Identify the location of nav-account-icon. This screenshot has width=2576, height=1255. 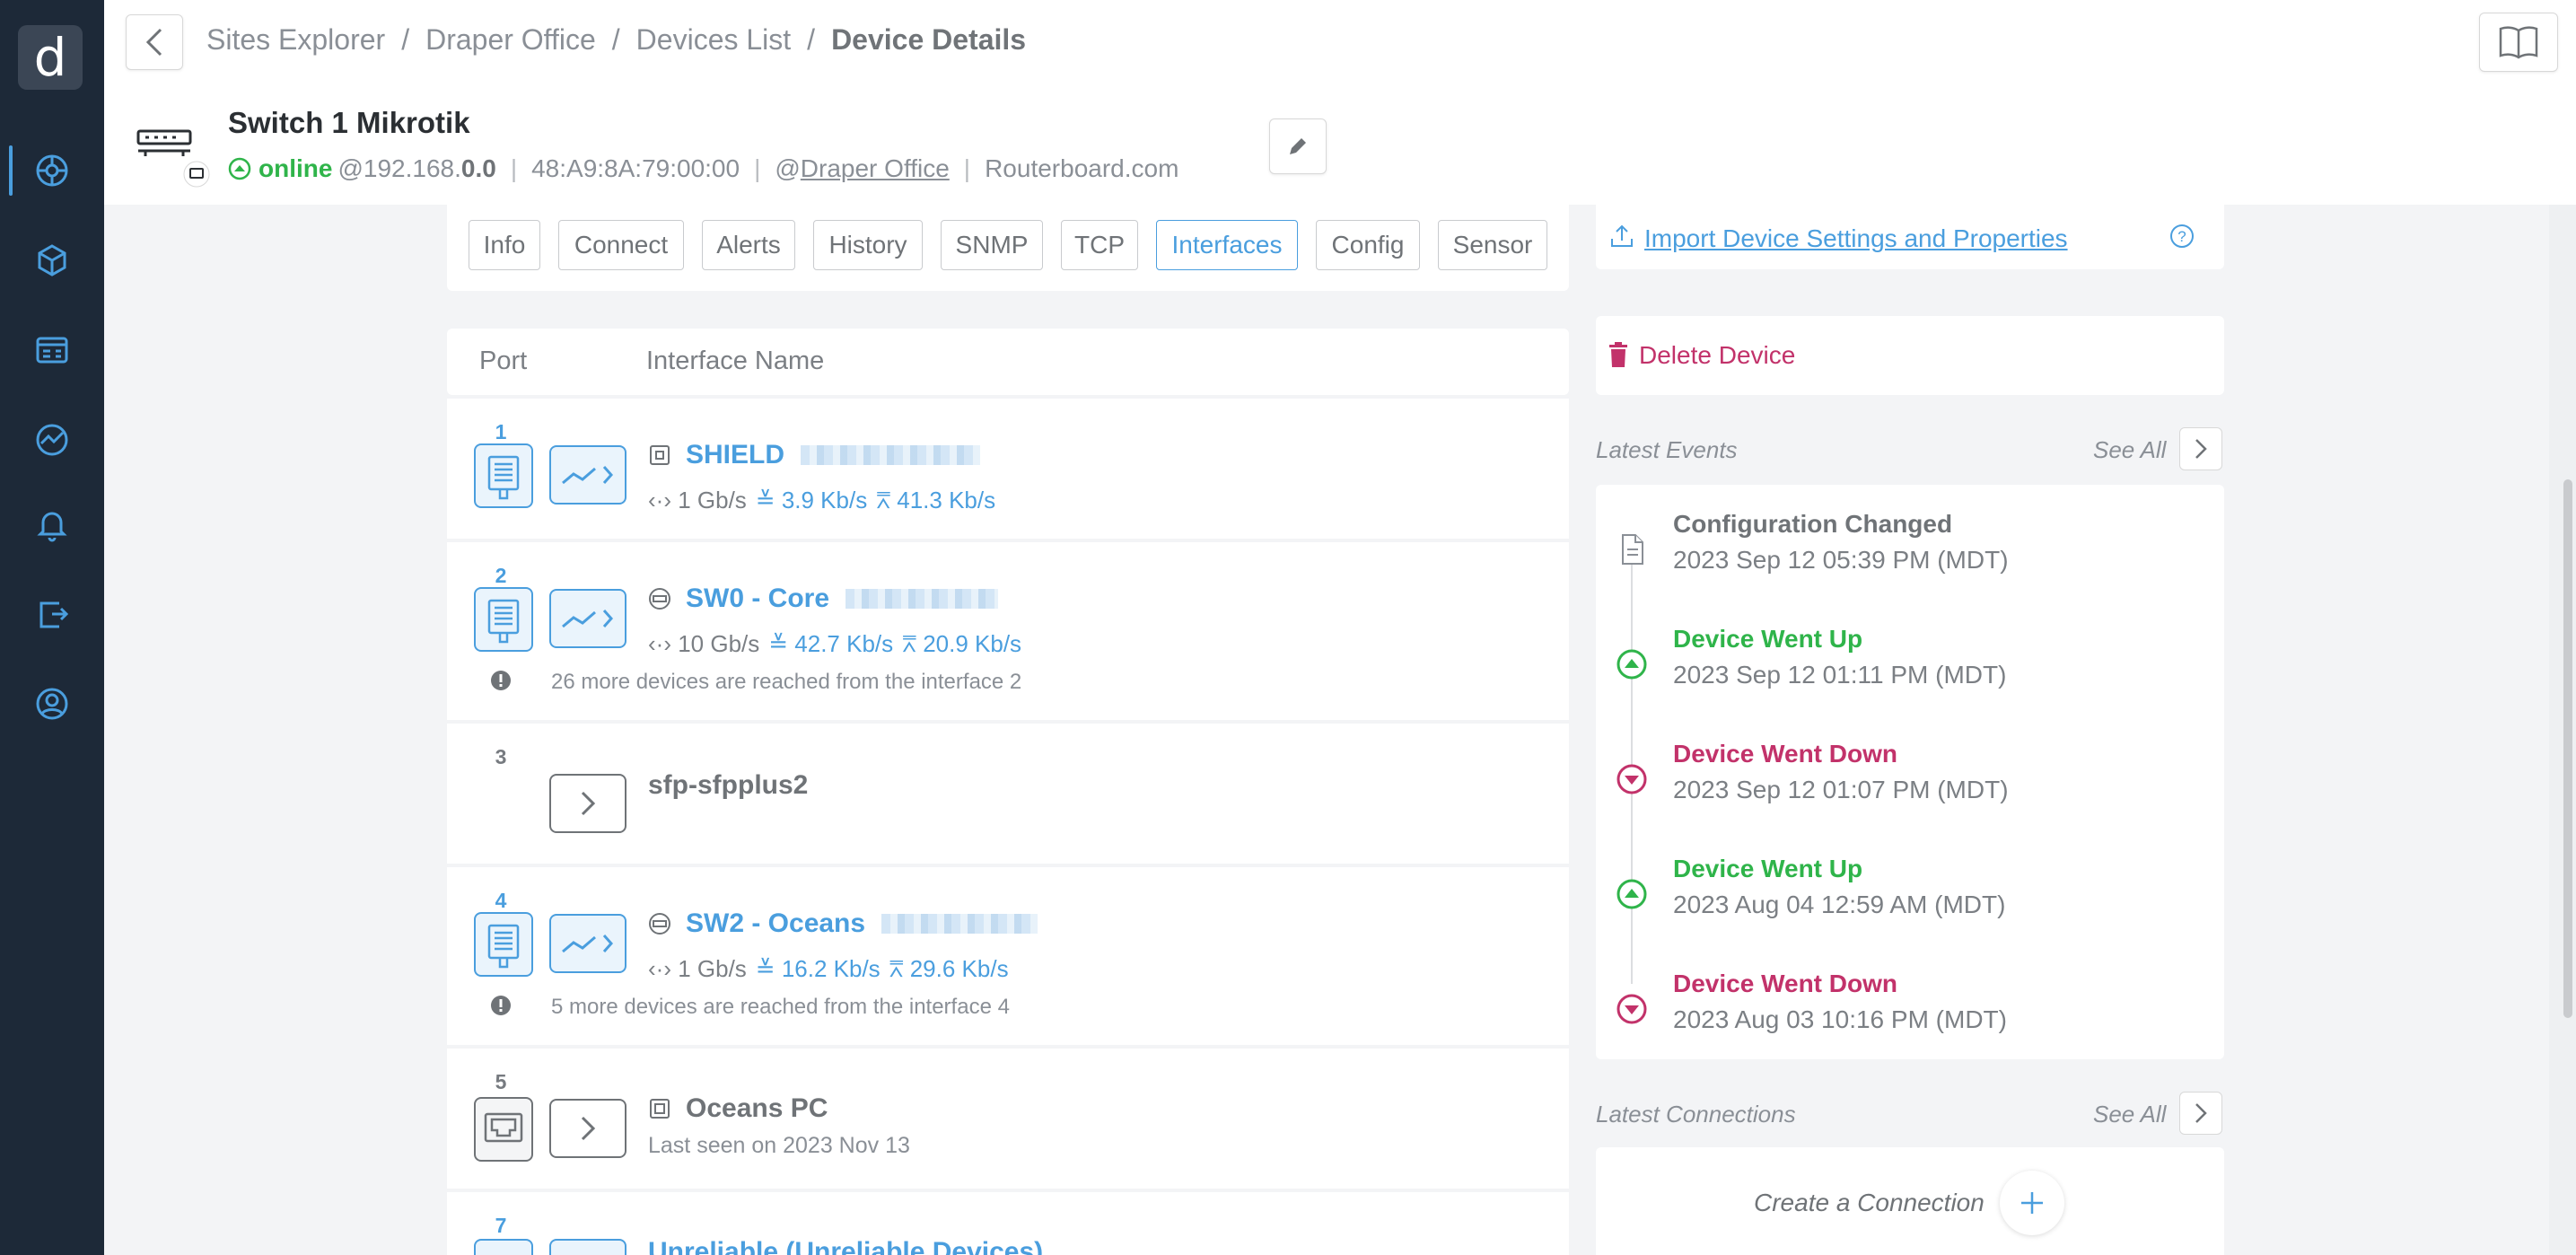
(52, 704).